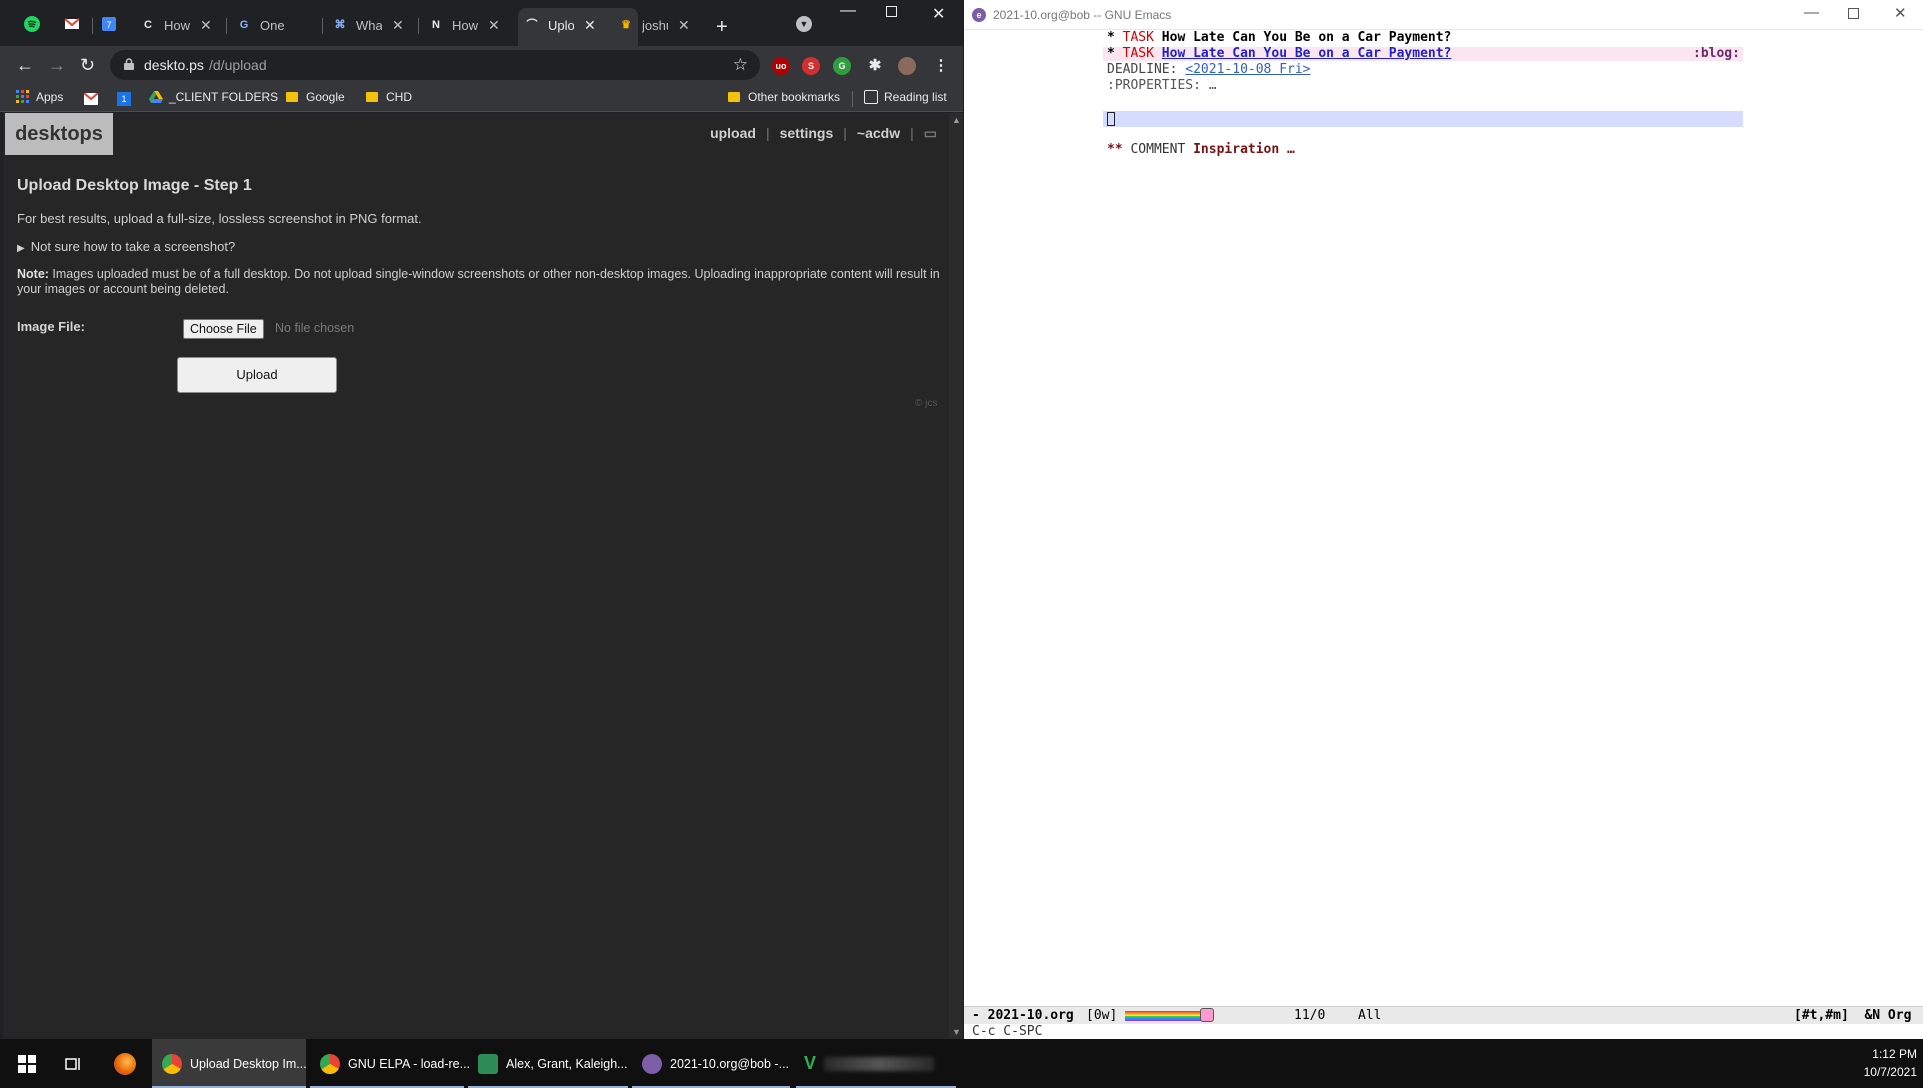 This screenshot has height=1088, width=1923. Describe the element at coordinates (27, 1064) in the screenshot. I see `windows-start-icon` at that location.